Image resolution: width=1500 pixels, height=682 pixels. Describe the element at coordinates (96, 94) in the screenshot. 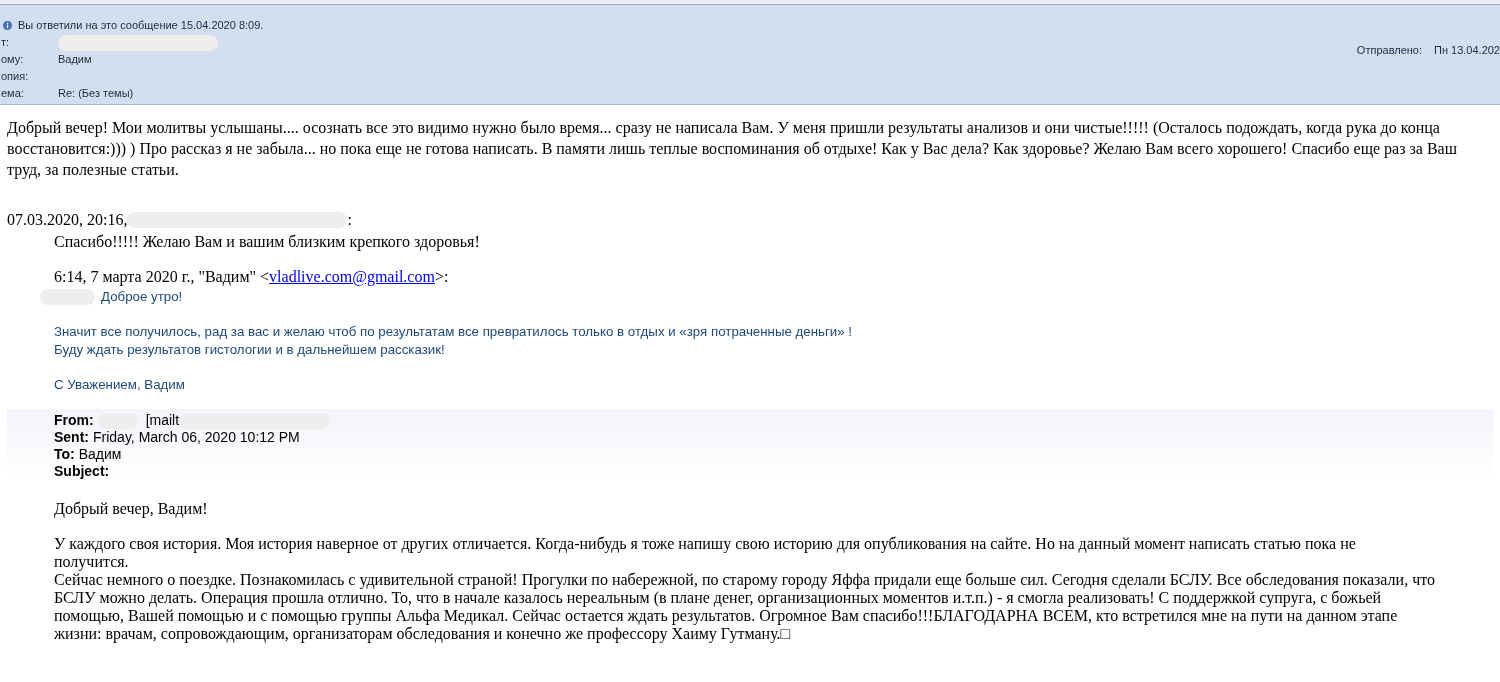

I see `field-value: Re: (Без темы)` at that location.